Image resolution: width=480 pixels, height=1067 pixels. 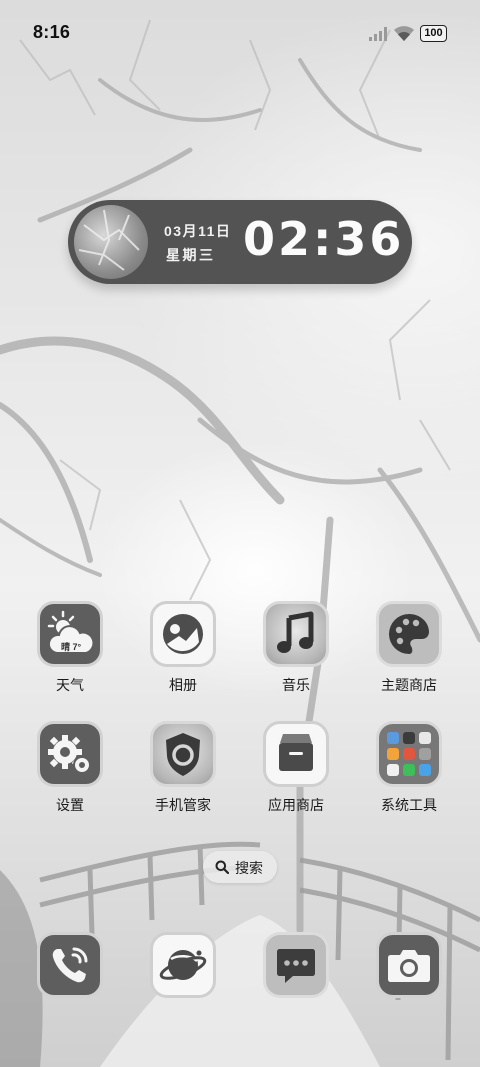 What do you see at coordinates (70, 754) in the screenshot?
I see `settings-icon` at bounding box center [70, 754].